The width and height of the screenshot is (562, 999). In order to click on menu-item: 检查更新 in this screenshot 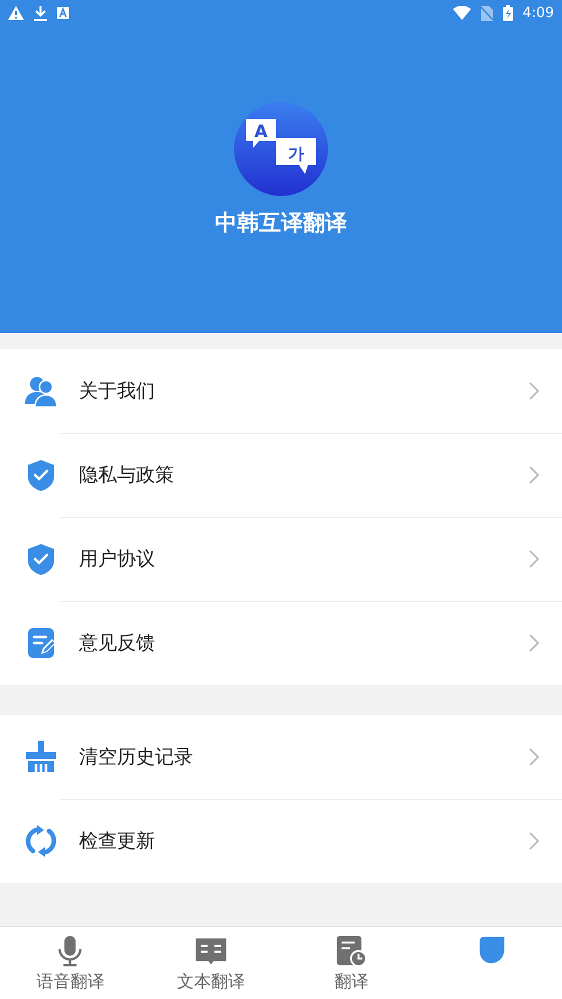, I will do `click(303, 841)`.